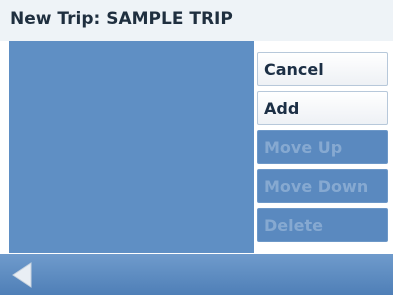 The width and height of the screenshot is (393, 295). What do you see at coordinates (322, 147) in the screenshot?
I see `move-up-button: Move Up` at bounding box center [322, 147].